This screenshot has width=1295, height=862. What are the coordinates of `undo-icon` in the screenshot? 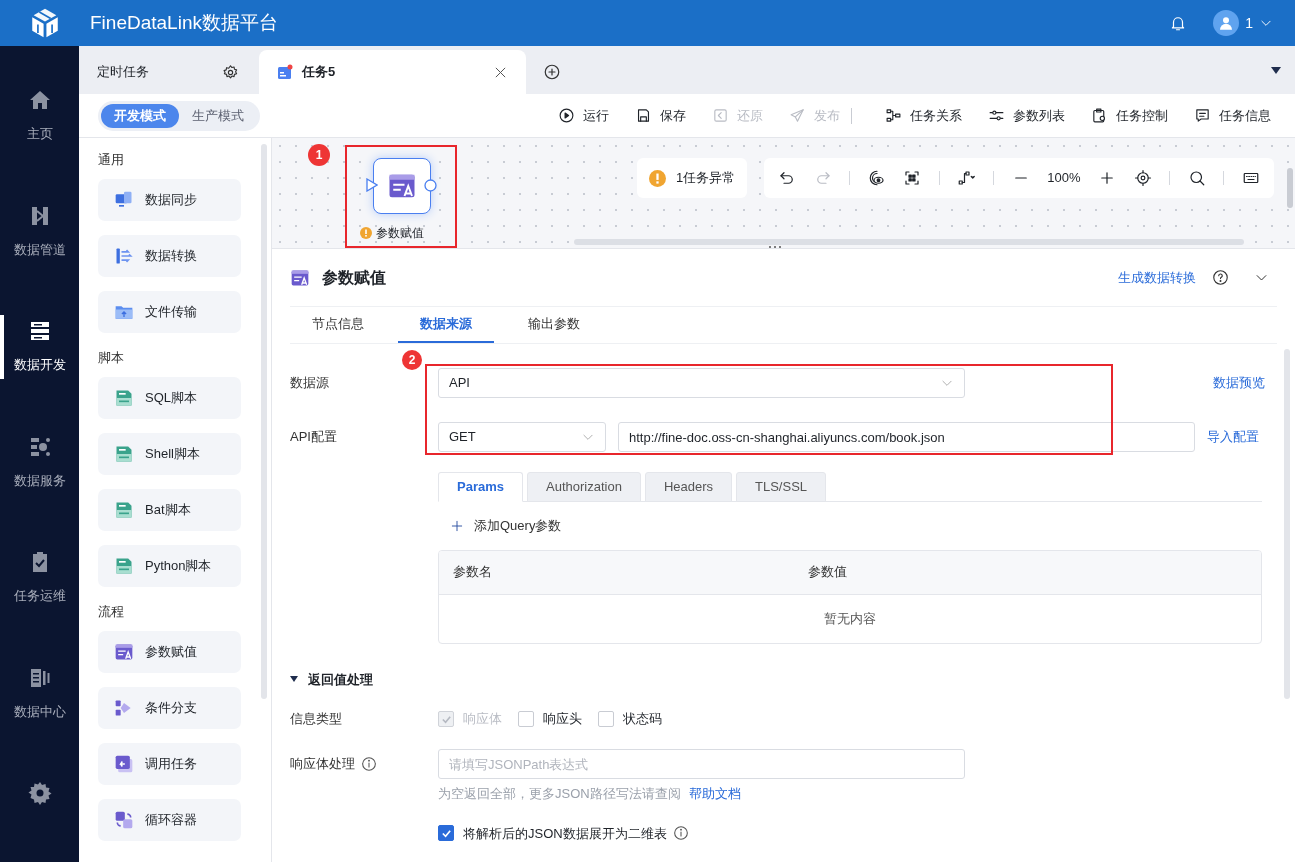 It's located at (787, 178).